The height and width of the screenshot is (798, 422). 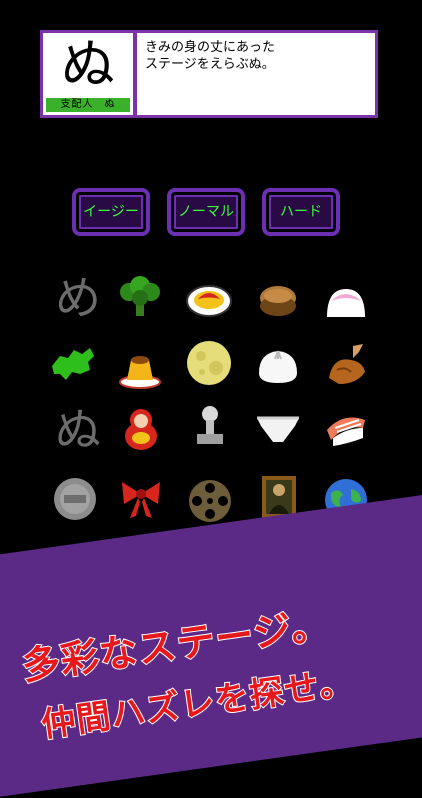 I want to click on omelette-rice-icon, so click(x=209, y=300).